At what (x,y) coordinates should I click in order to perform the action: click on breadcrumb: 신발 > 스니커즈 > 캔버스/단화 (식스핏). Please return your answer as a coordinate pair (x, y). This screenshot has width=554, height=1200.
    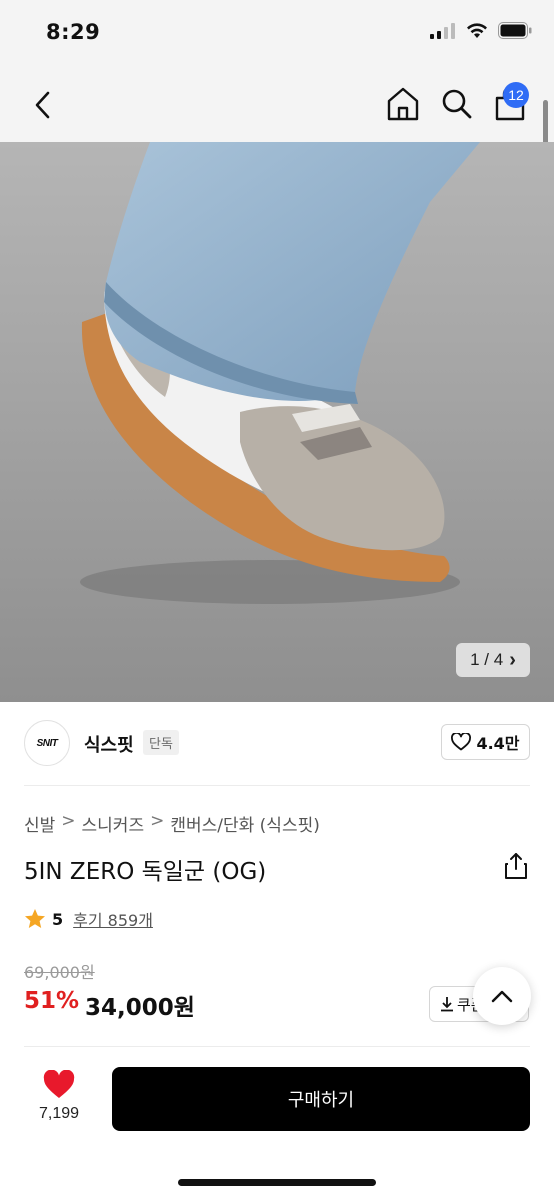
    Looking at the image, I should click on (172, 823).